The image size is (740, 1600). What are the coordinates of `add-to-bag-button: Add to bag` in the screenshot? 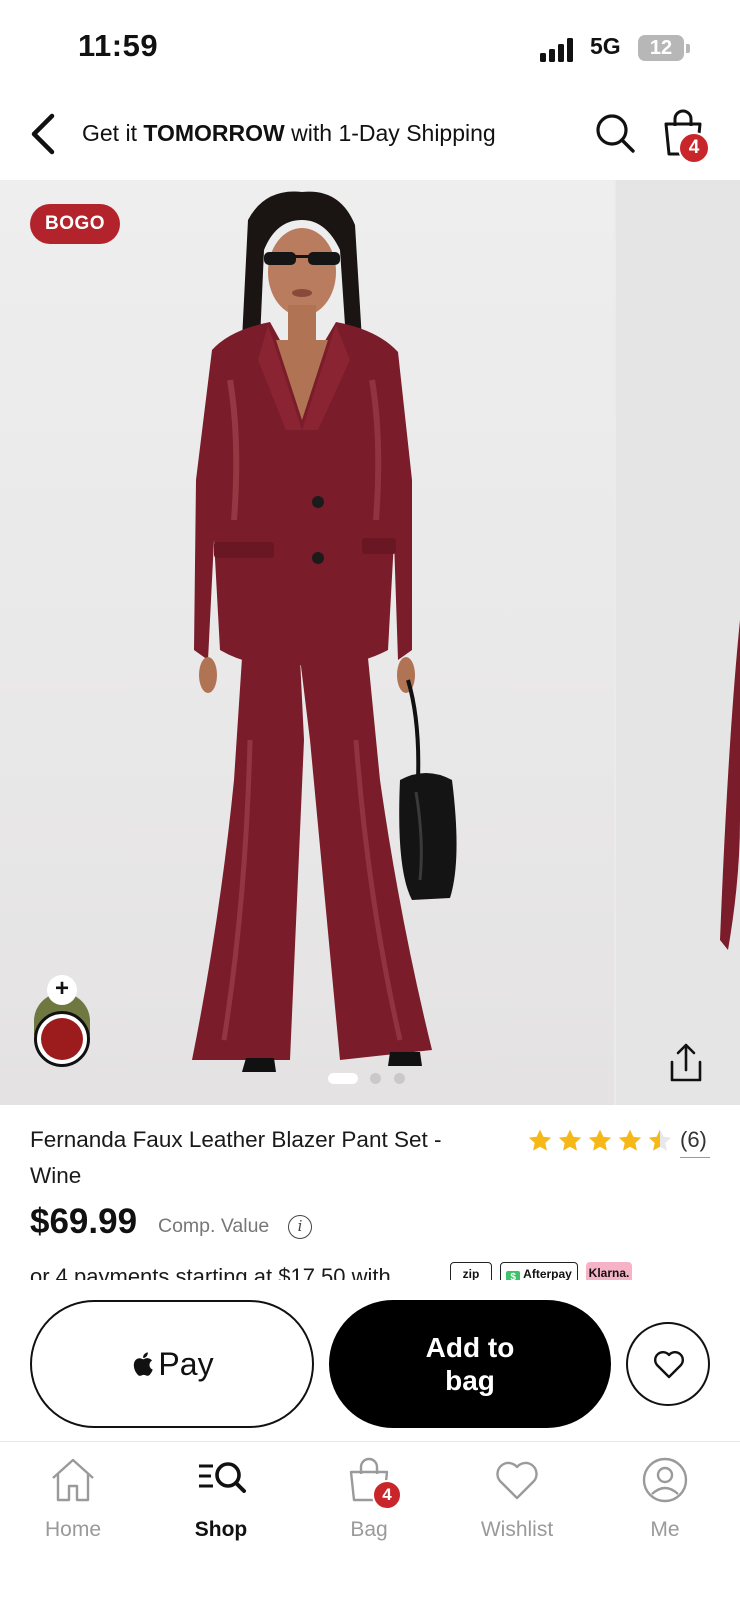 It's located at (470, 1364).